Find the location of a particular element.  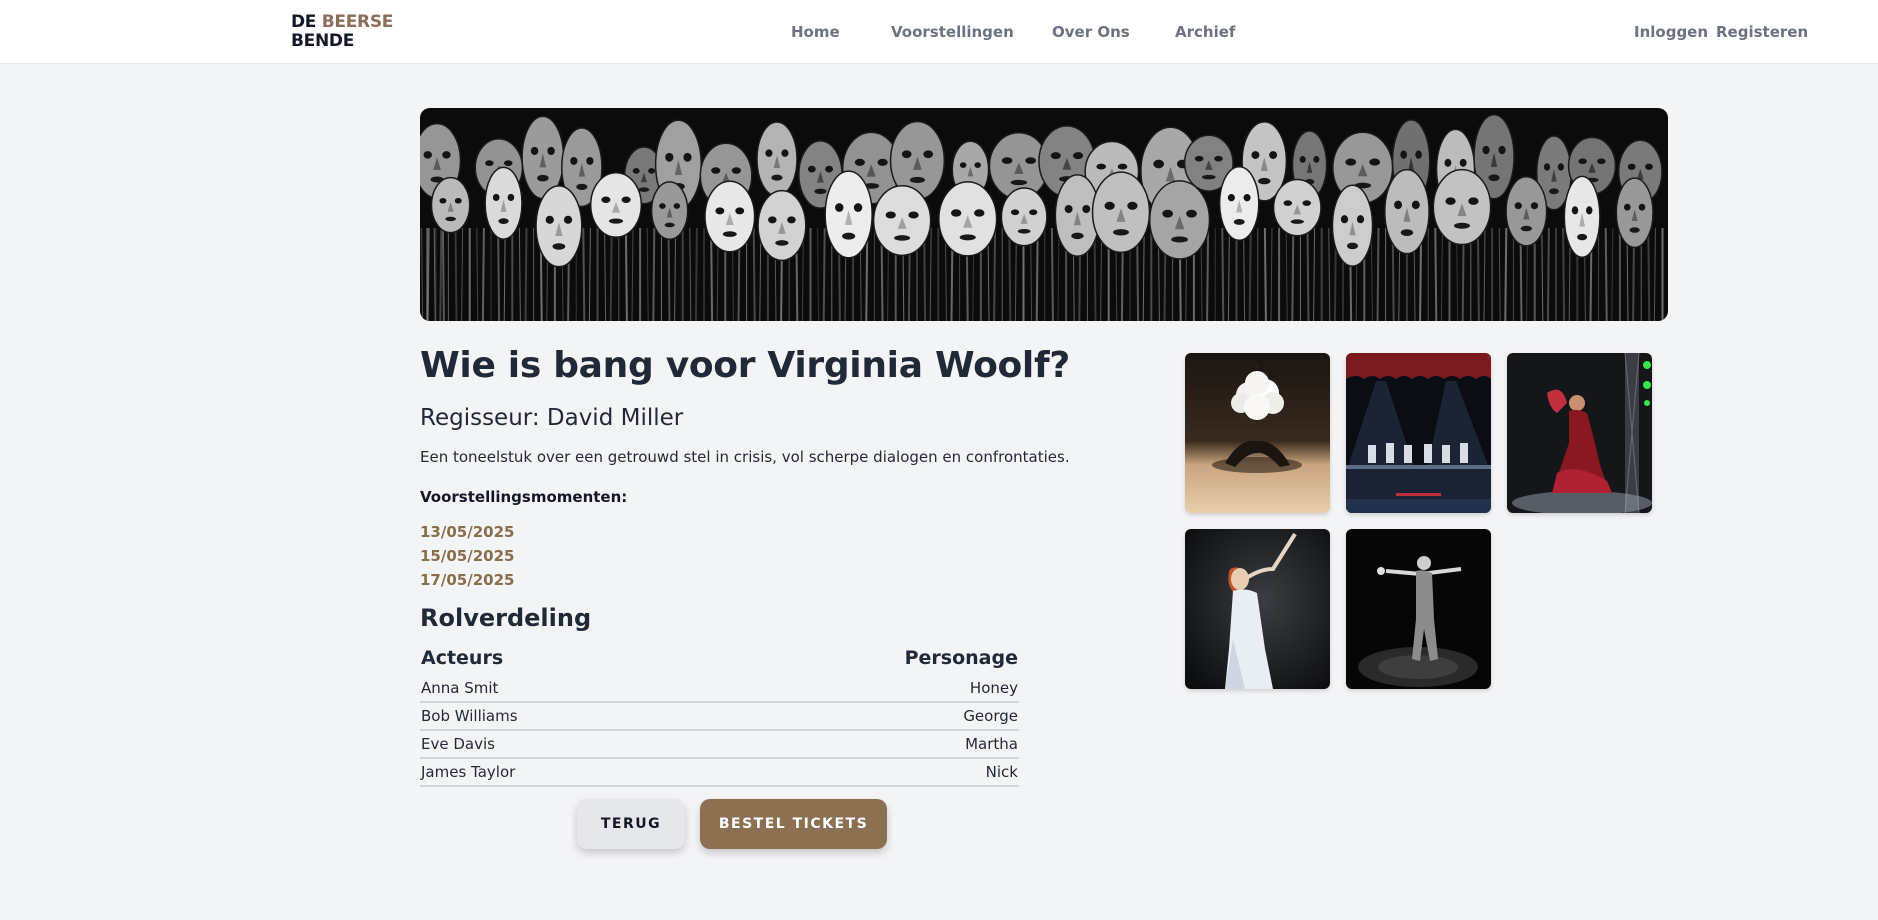

show-title: Wie is bang voor Virginia Woolf? is located at coordinates (745, 365).